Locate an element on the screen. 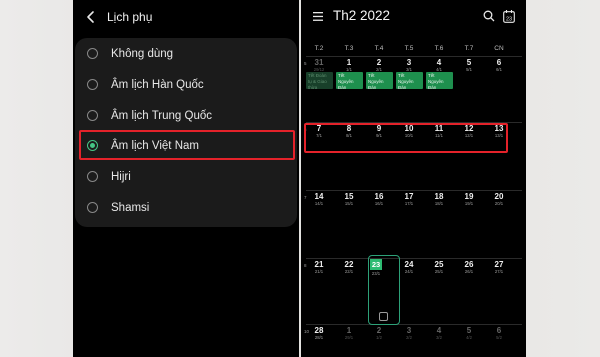 The image size is (600, 357). day-cell: 6 5/2 is located at coordinates (499, 333).